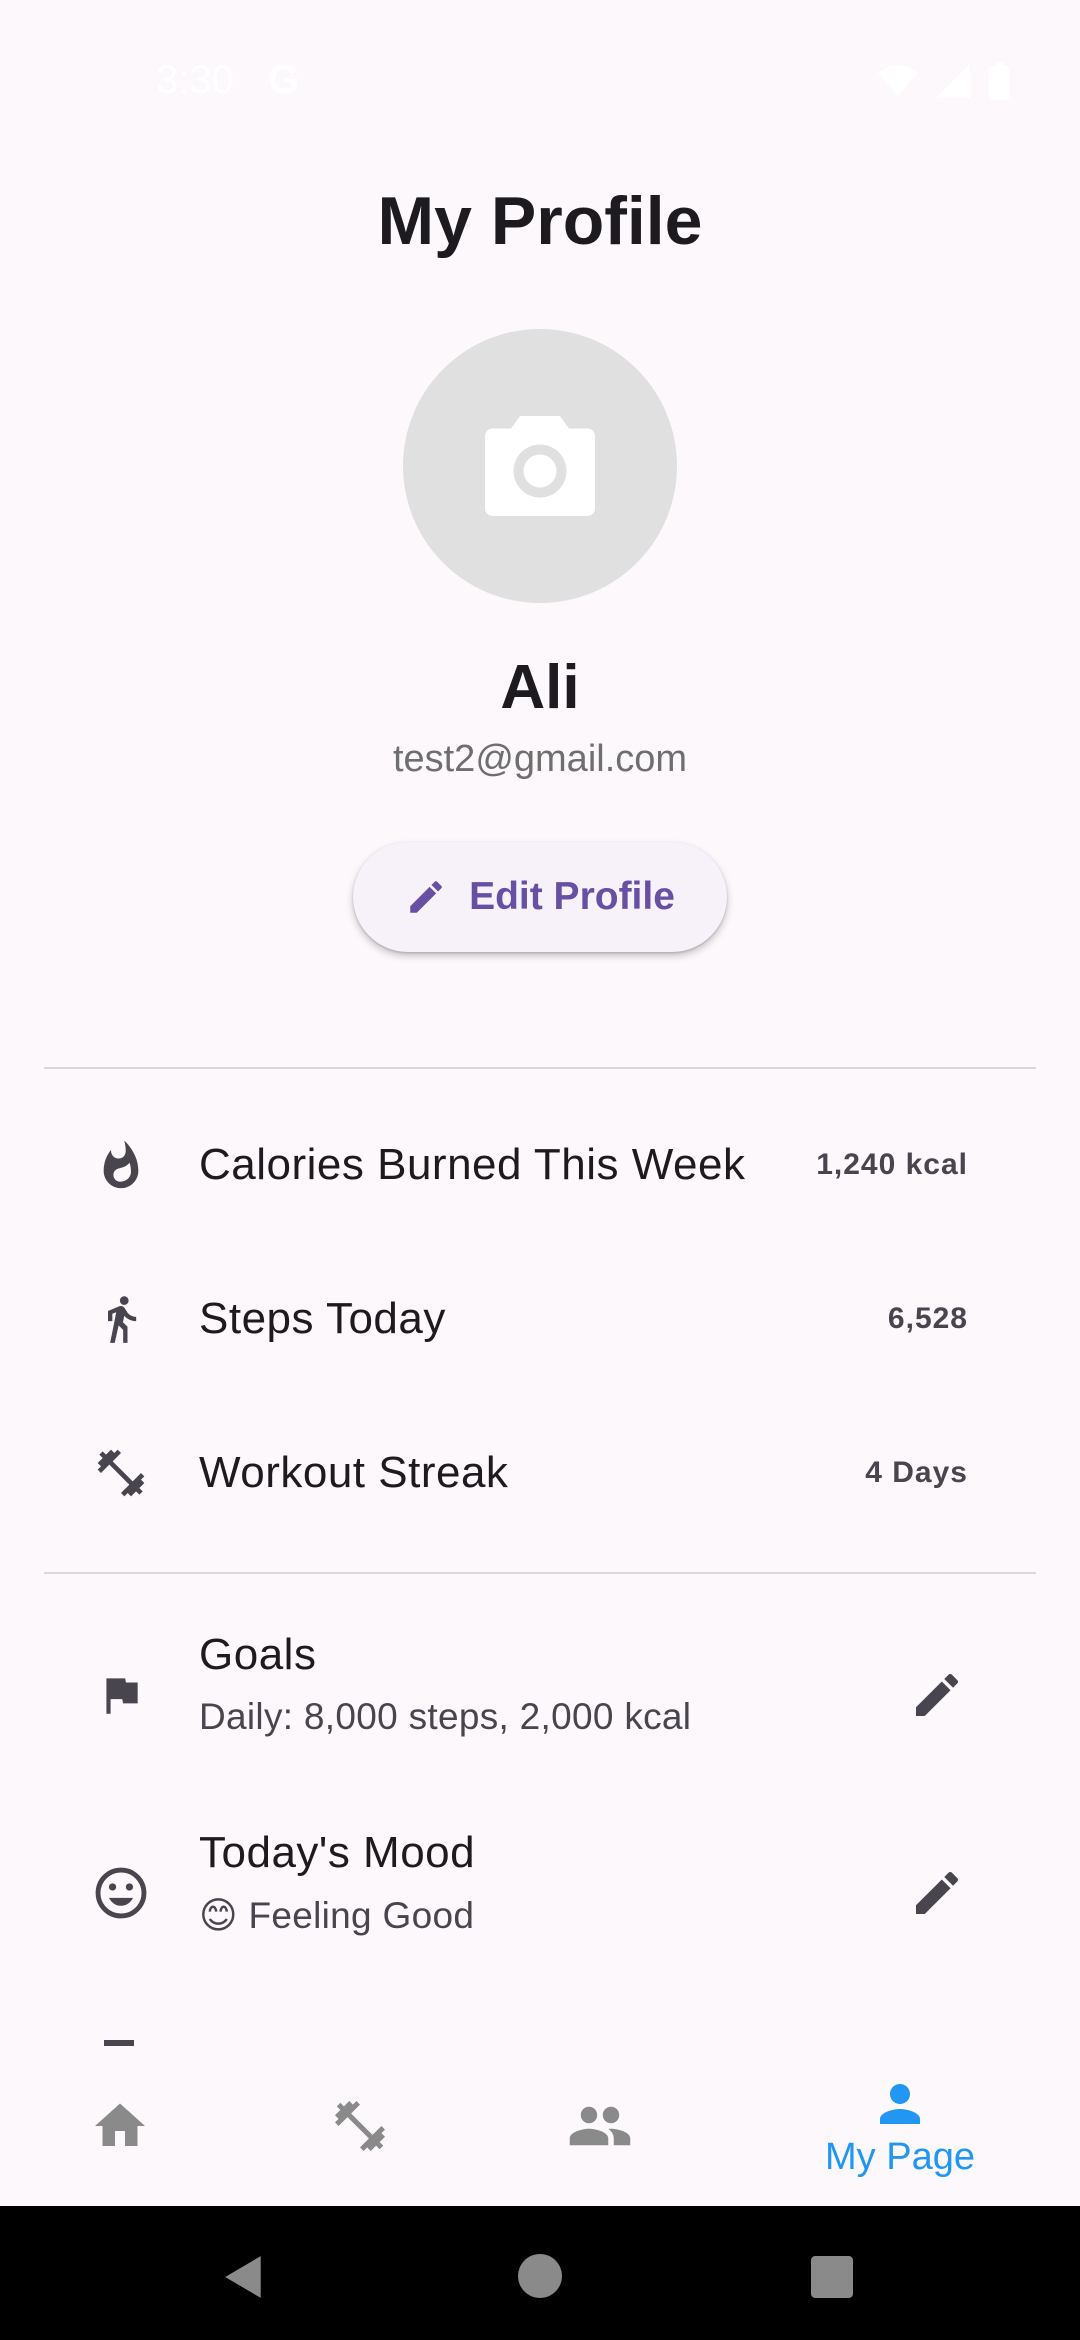 The height and width of the screenshot is (2340, 1080). What do you see at coordinates (898, 80) in the screenshot?
I see `wifi-icon` at bounding box center [898, 80].